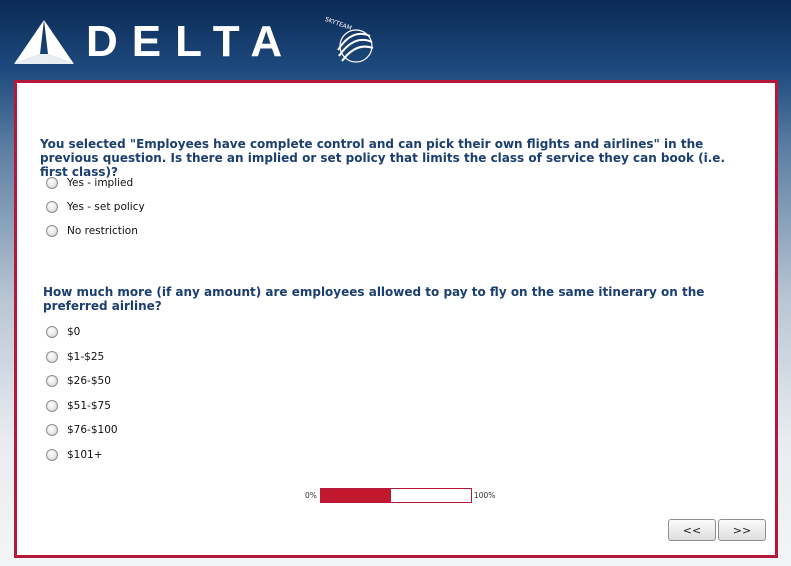  I want to click on previous-button: <<, so click(692, 530).